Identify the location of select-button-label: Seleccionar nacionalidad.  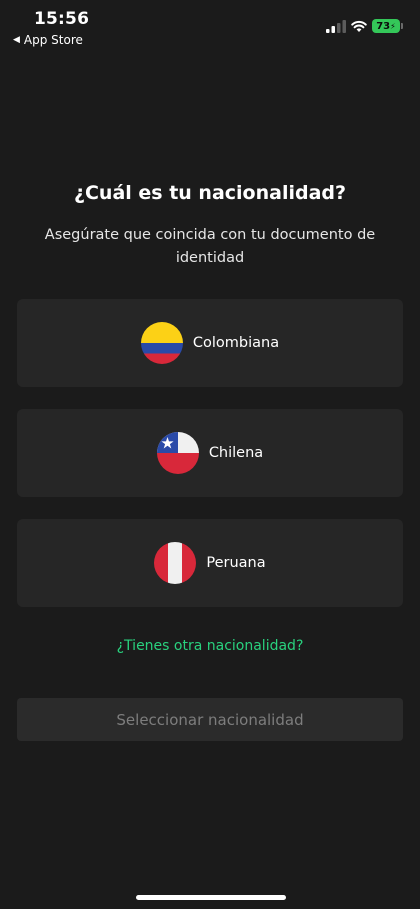
(210, 719).